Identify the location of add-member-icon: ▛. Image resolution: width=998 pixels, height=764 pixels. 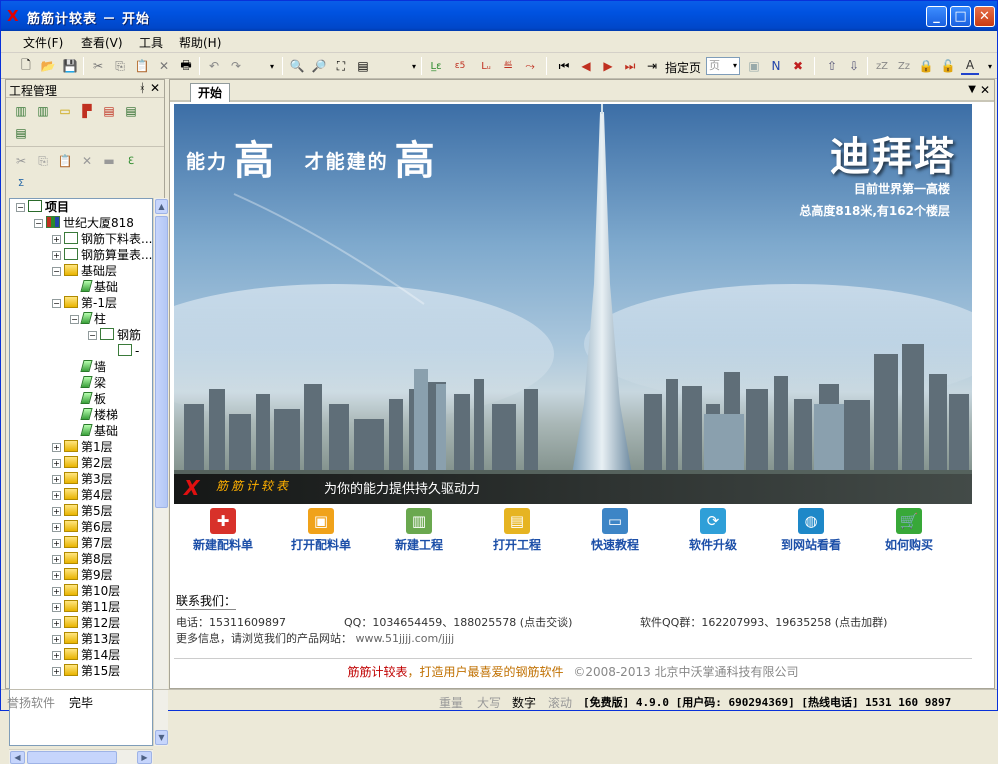
(87, 111).